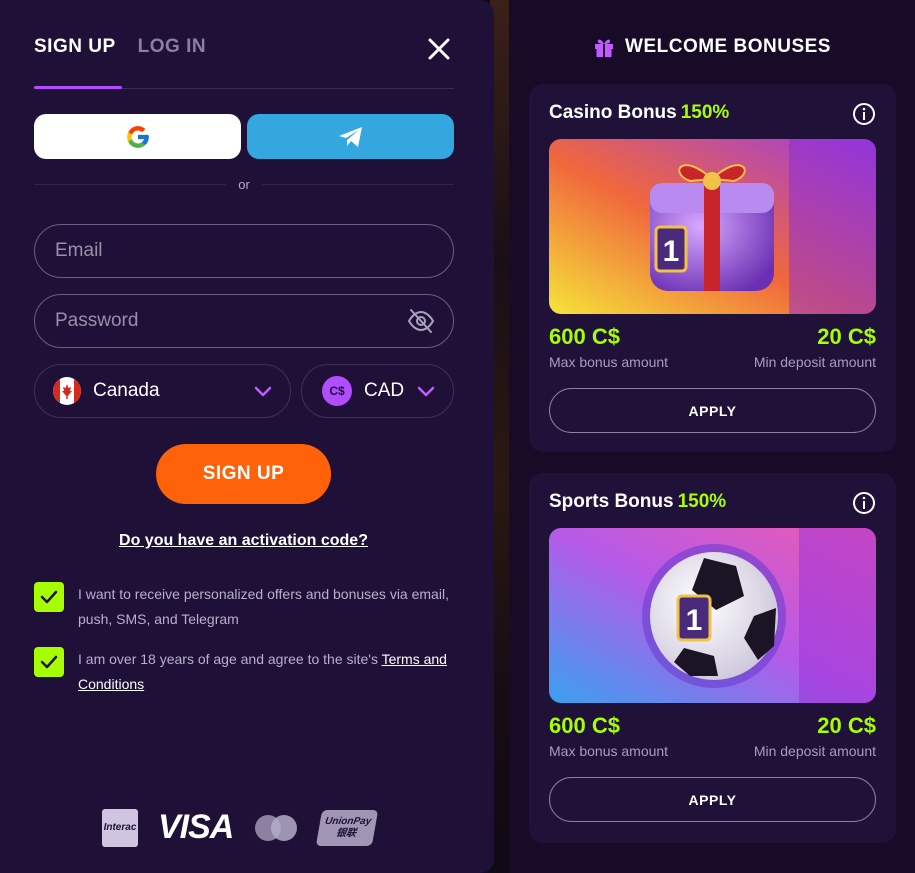 This screenshot has width=915, height=873. I want to click on interac-logo: Interac, so click(120, 827).